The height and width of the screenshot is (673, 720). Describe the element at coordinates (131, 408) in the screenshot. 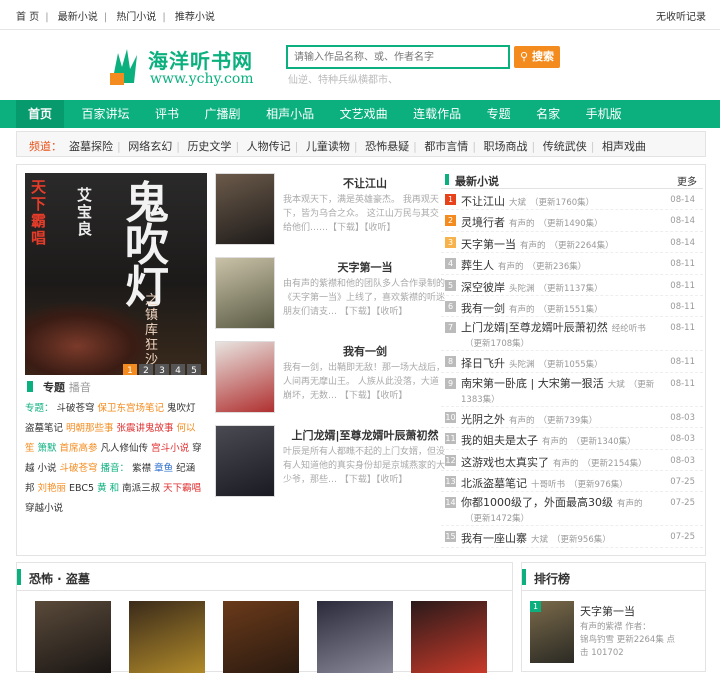

I see `special-tag: 保卫东宫场笔记` at that location.